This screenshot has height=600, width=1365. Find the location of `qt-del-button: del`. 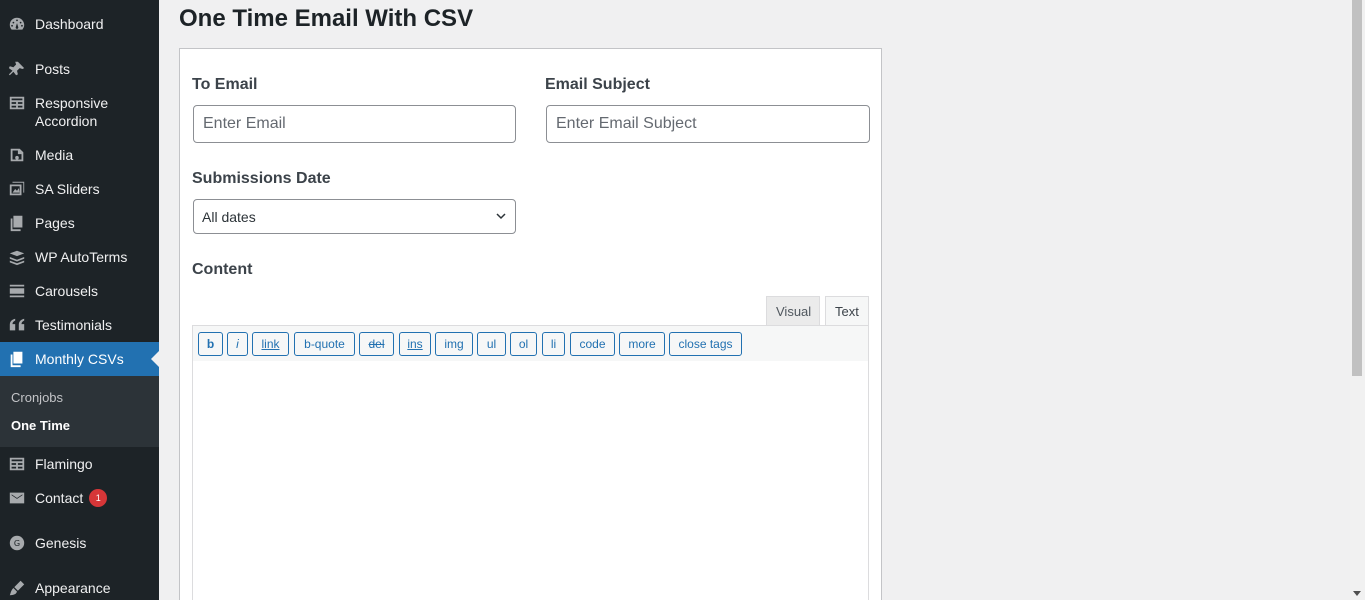

qt-del-button: del is located at coordinates (376, 344).